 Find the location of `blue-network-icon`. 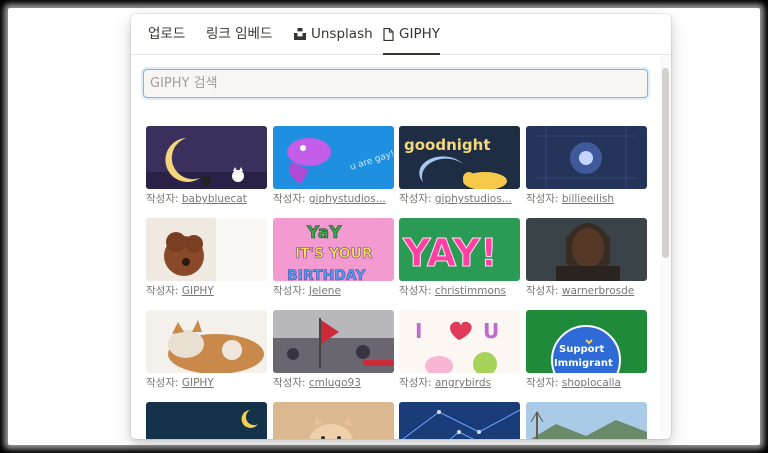

blue-network-icon is located at coordinates (459, 420).